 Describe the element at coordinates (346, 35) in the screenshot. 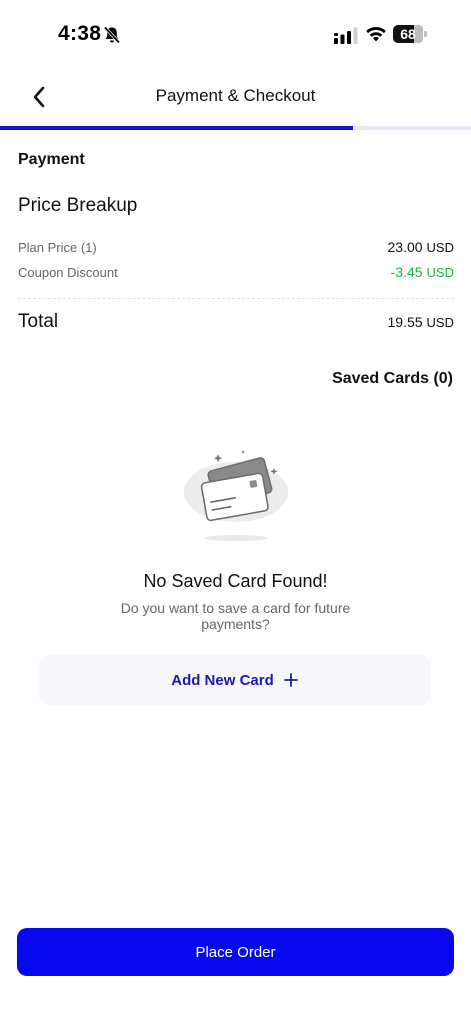

I see `signal-icon` at that location.